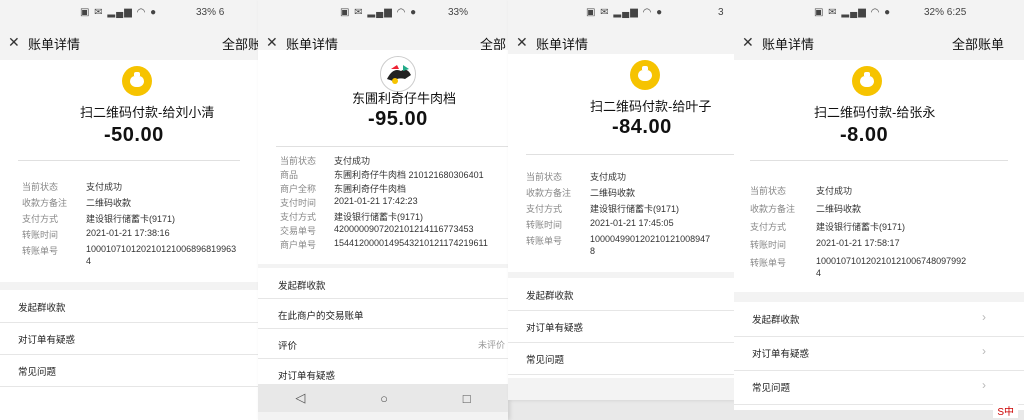 The width and height of the screenshot is (1024, 420). Describe the element at coordinates (240, 43) in the screenshot. I see `all-bills-link: 全部账` at that location.